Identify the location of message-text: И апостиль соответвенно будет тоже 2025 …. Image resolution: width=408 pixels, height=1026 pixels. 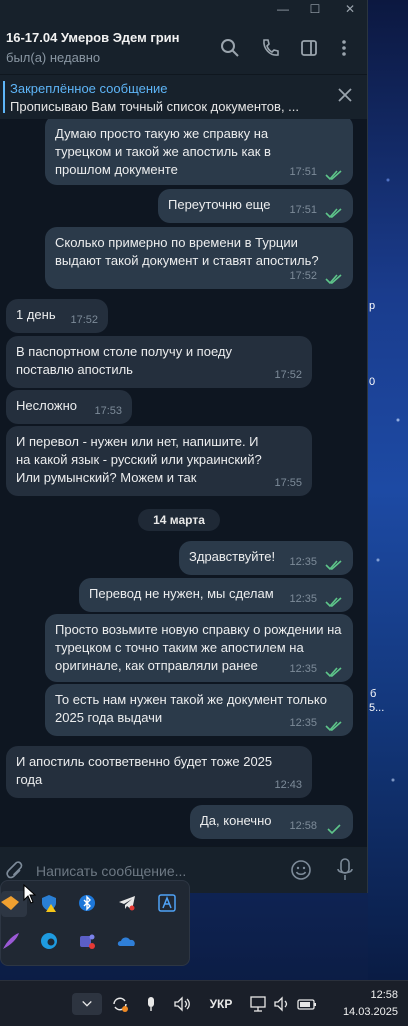
(144, 770).